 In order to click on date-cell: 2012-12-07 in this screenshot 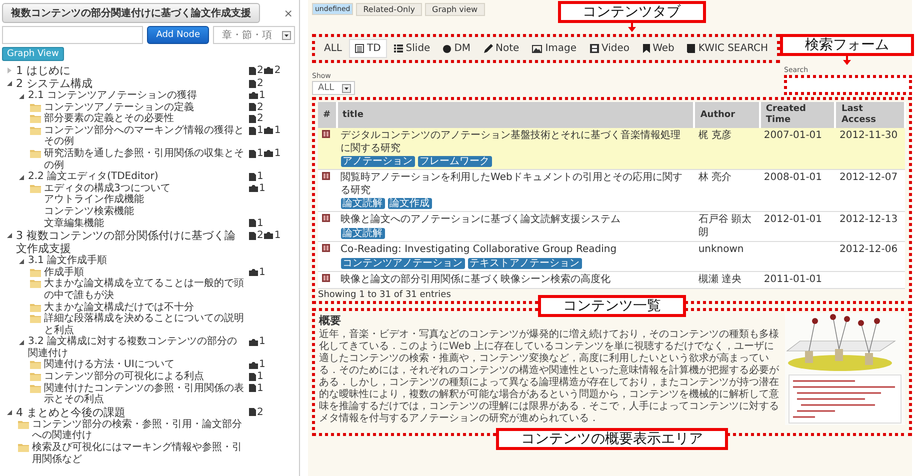, I will do `click(868, 177)`.